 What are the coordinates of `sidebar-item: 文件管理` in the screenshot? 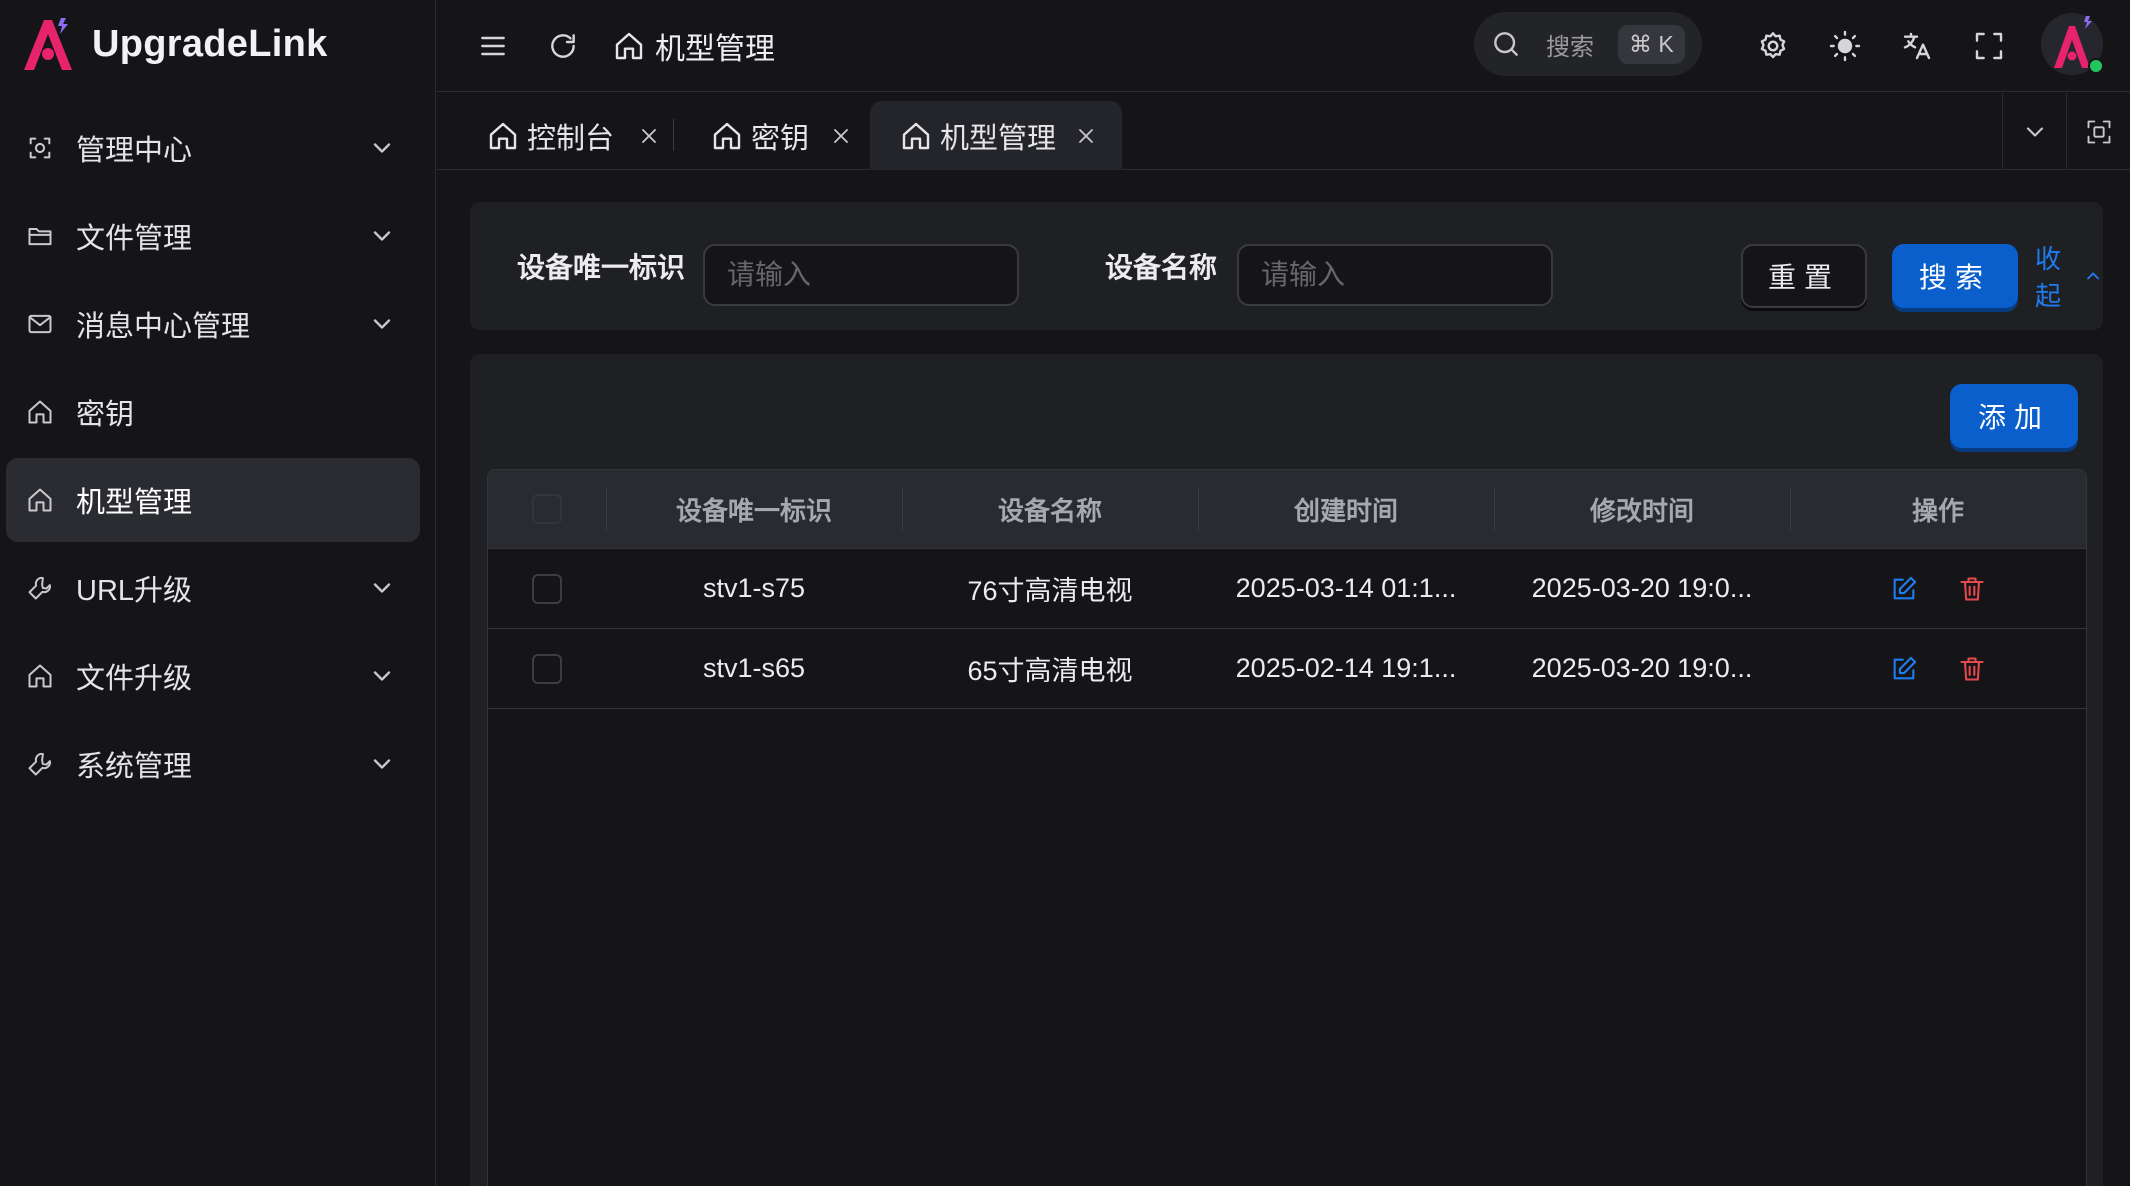 It's located at (213, 236).